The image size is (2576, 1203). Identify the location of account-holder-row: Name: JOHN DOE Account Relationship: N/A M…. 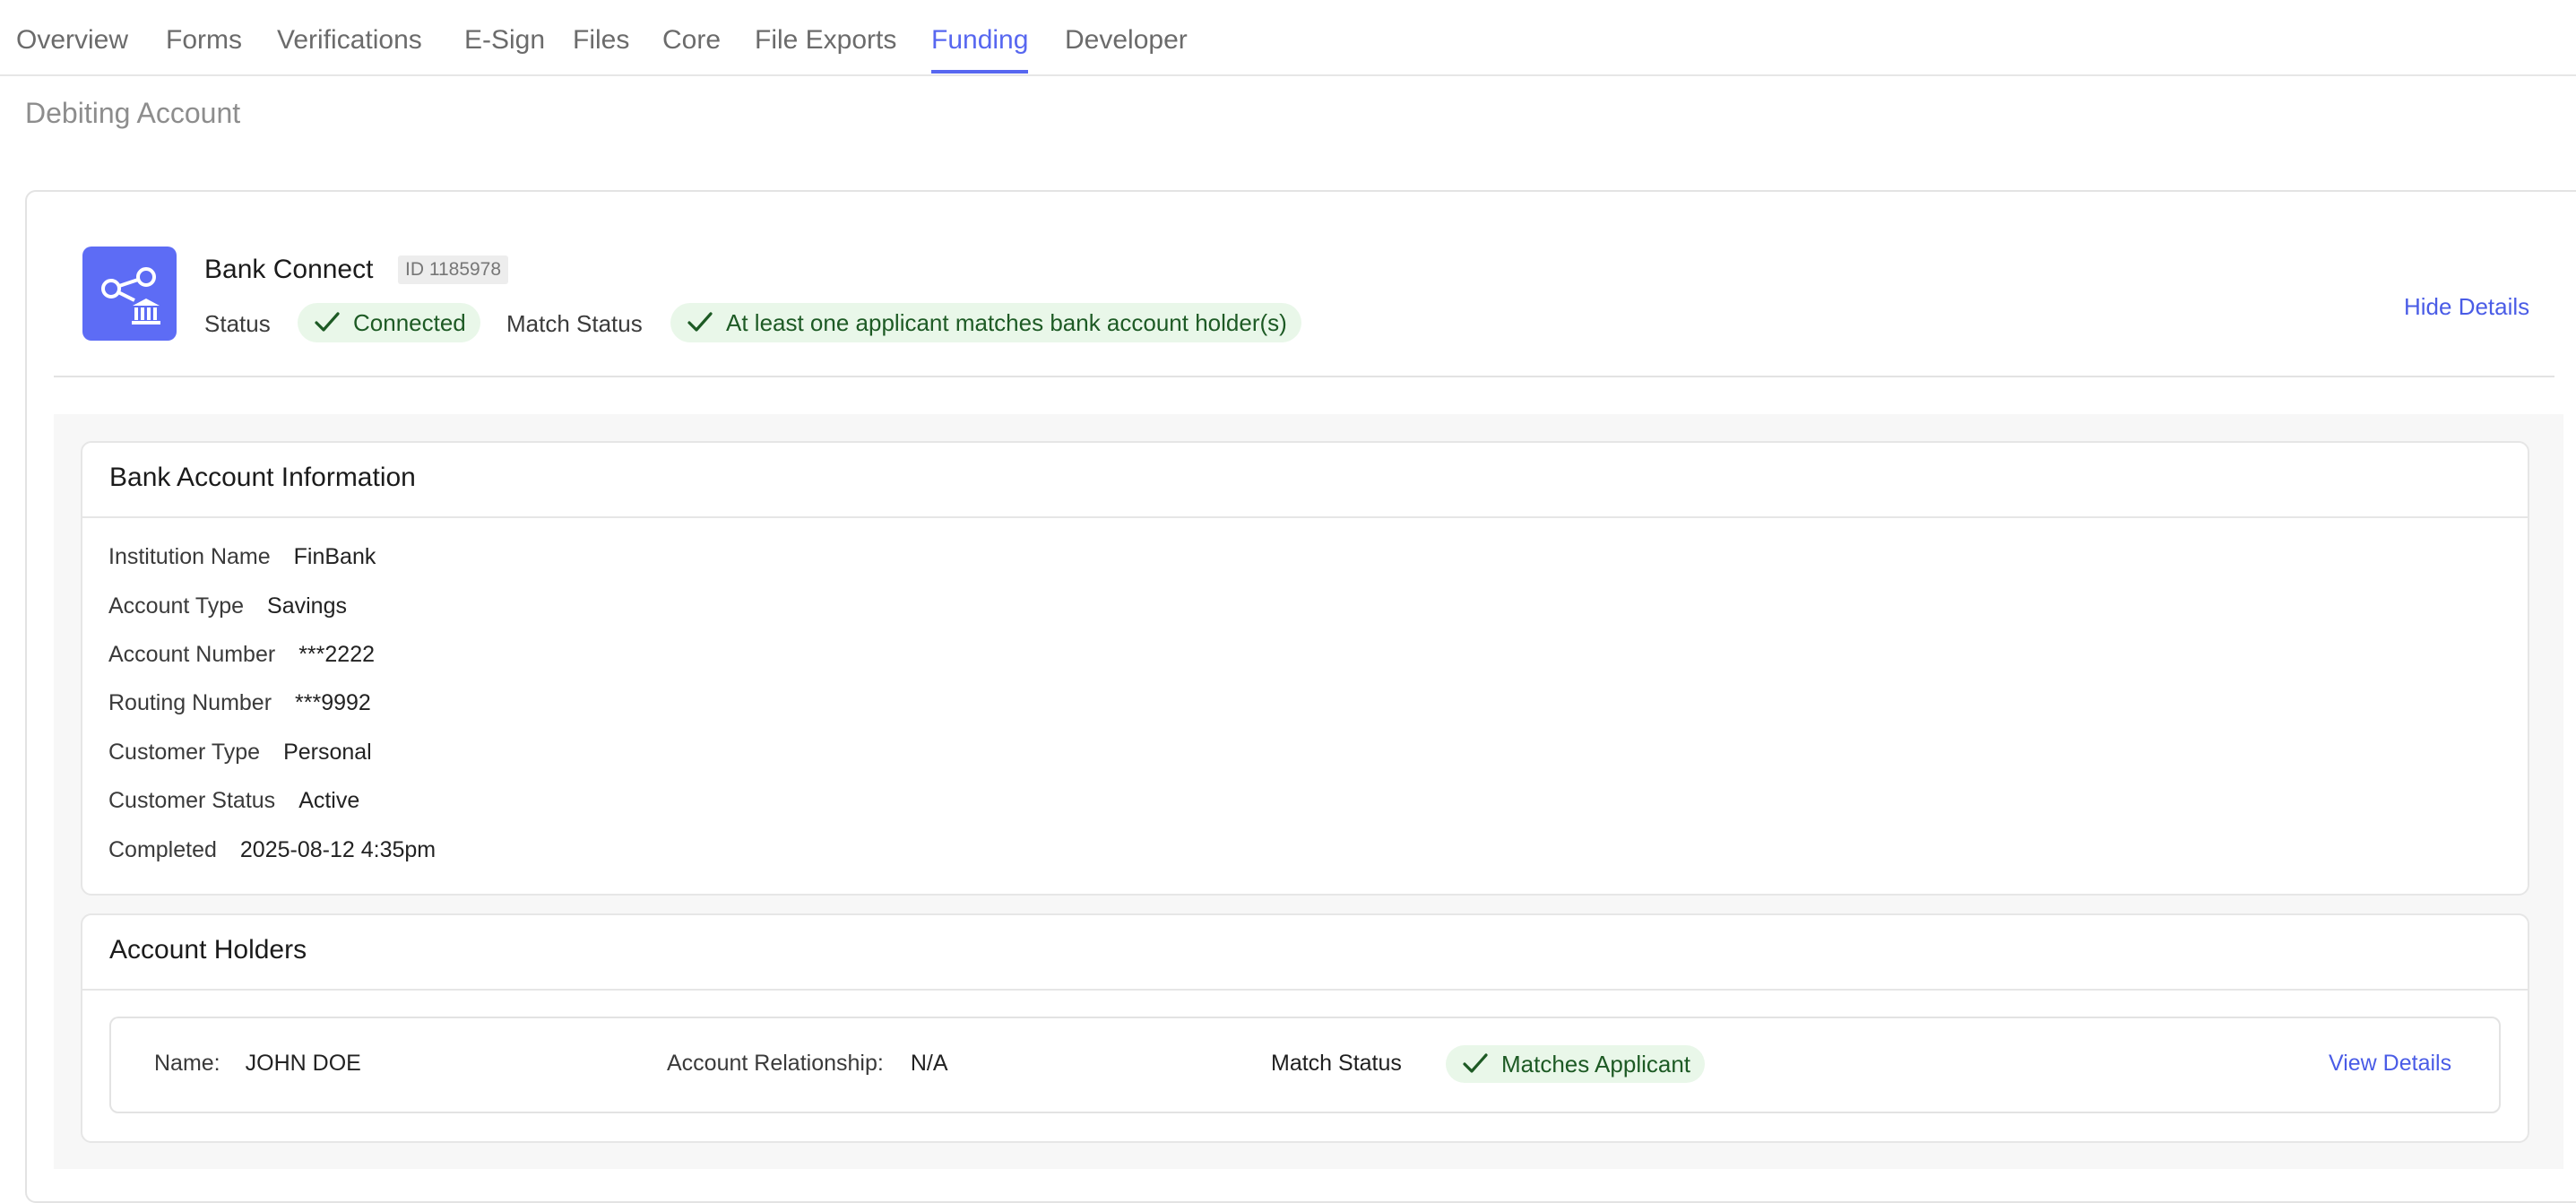
(1305, 1065).